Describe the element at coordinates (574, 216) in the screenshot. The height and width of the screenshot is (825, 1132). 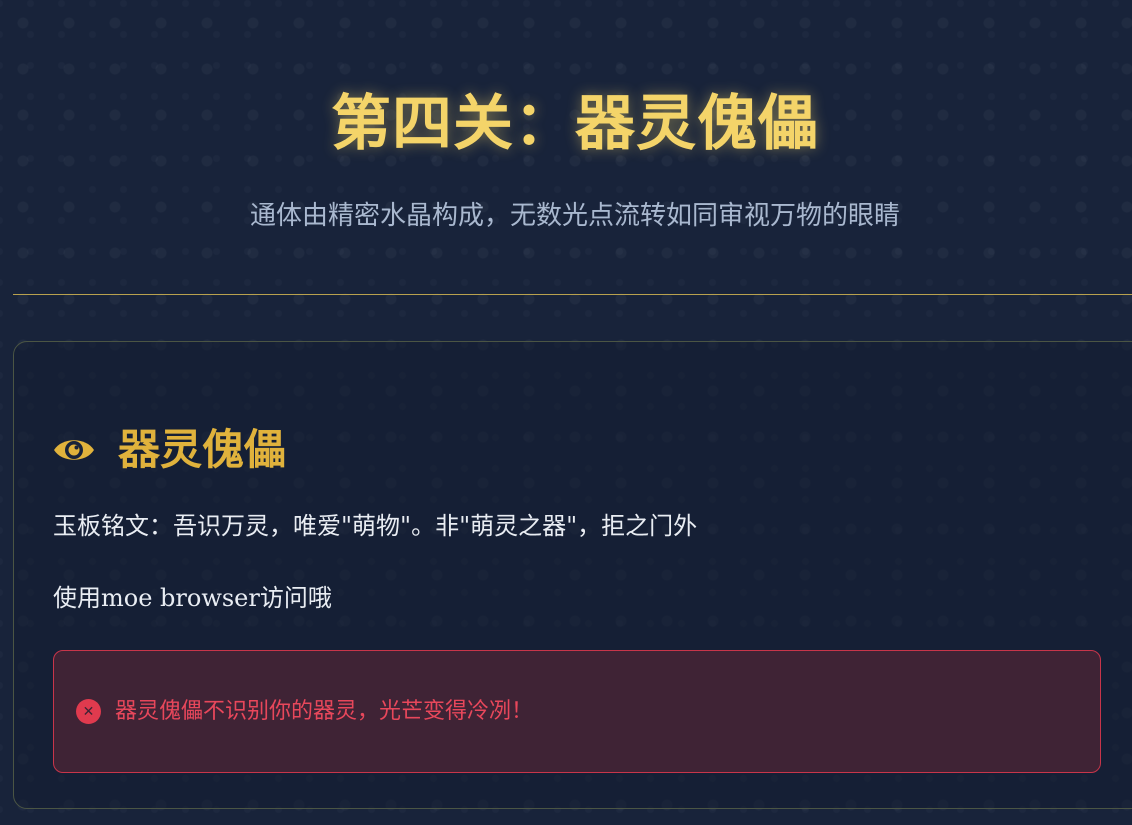
I see `page-subtitle: 通体由精密水晶构成，无数光点流转如同审视万物的眼睛` at that location.